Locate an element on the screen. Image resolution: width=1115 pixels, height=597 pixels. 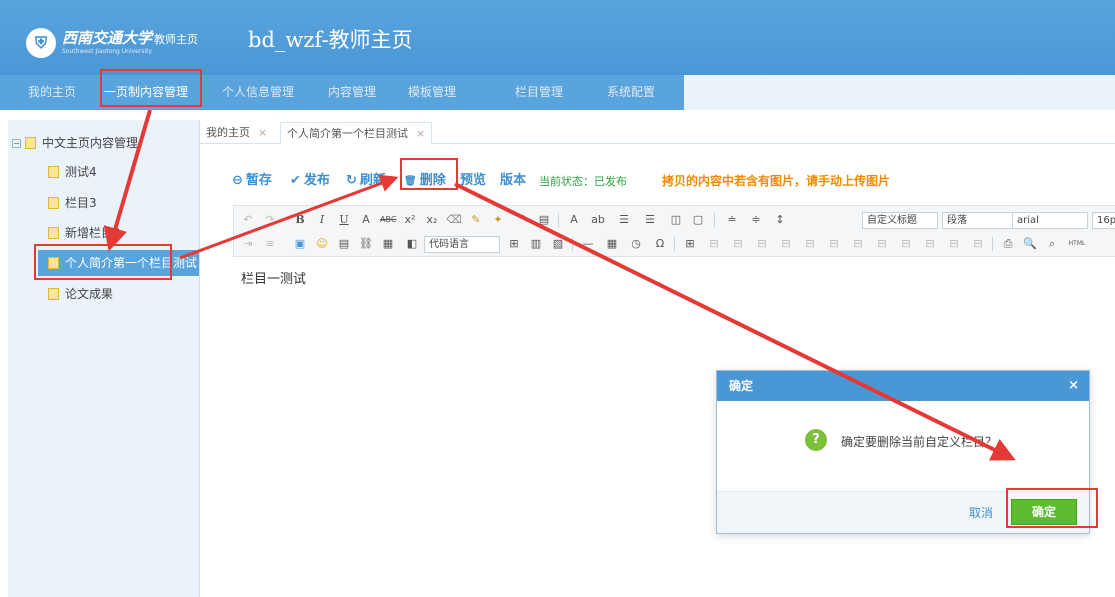
arrow-tree-to-delete is located at coordinates (289, 217).